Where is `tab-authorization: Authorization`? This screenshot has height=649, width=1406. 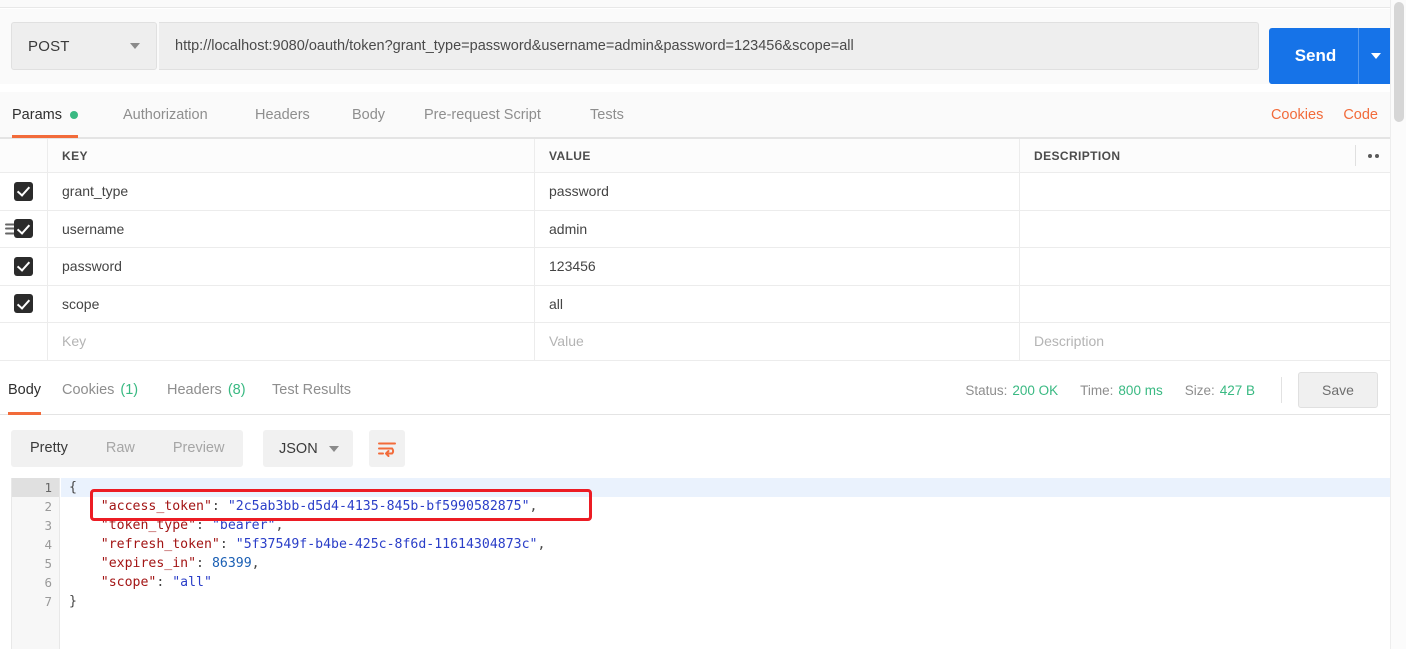
tab-authorization: Authorization is located at coordinates (165, 115).